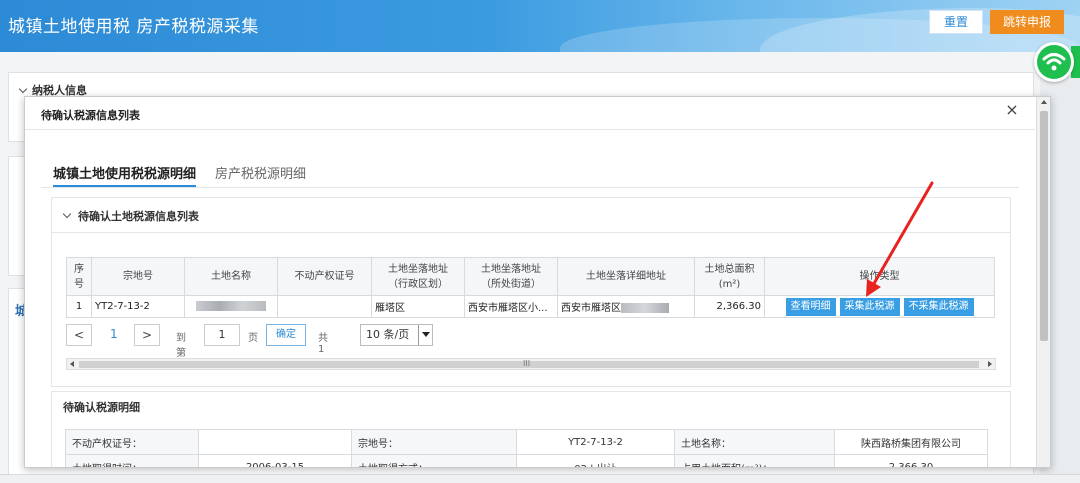 The image size is (1080, 483). I want to click on field-value, so click(275, 442).